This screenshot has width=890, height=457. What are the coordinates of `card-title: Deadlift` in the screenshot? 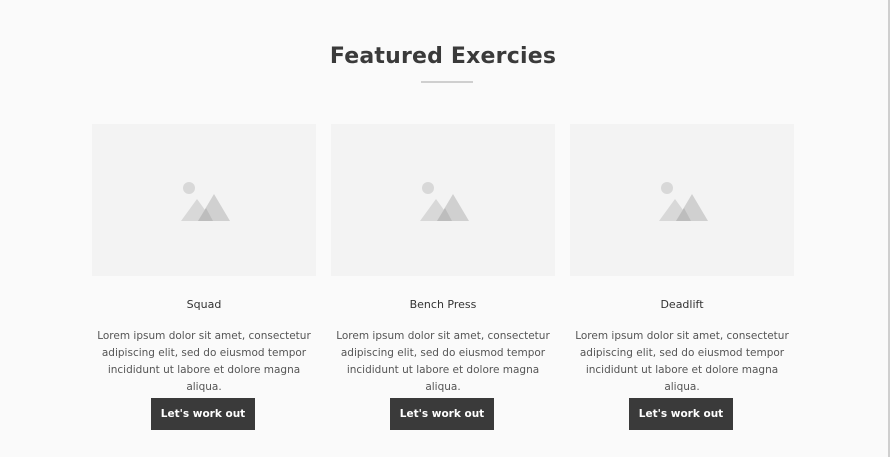 It's located at (682, 304).